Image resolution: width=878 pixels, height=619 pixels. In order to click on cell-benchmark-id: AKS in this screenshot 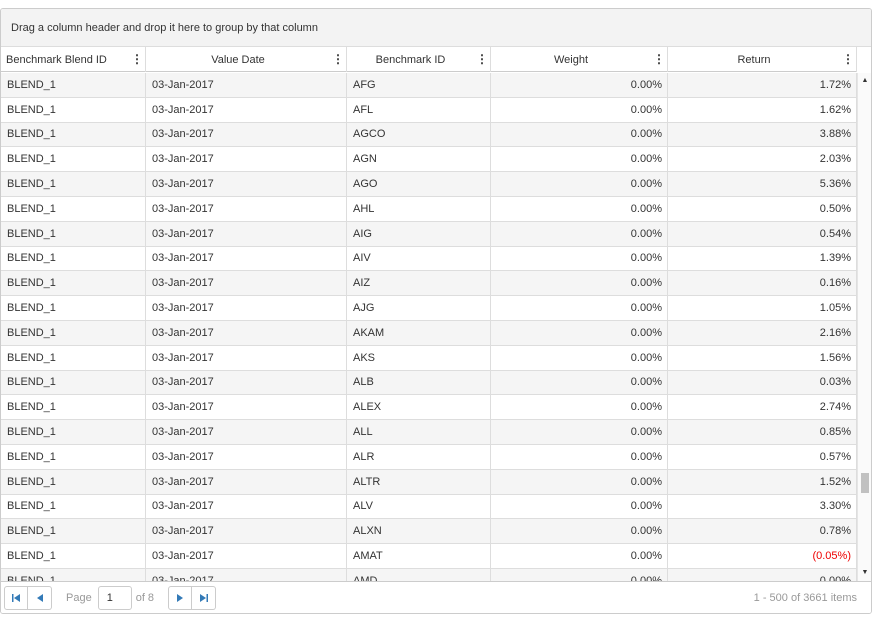, I will do `click(419, 357)`.